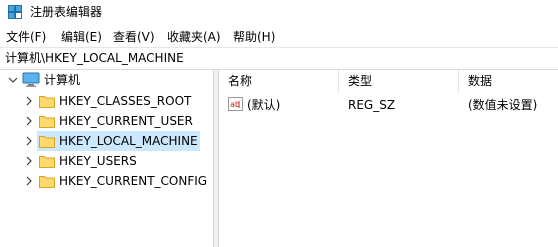 The height and width of the screenshot is (247, 558). What do you see at coordinates (372, 105) in the screenshot?
I see `value-type: REG_SZ` at bounding box center [372, 105].